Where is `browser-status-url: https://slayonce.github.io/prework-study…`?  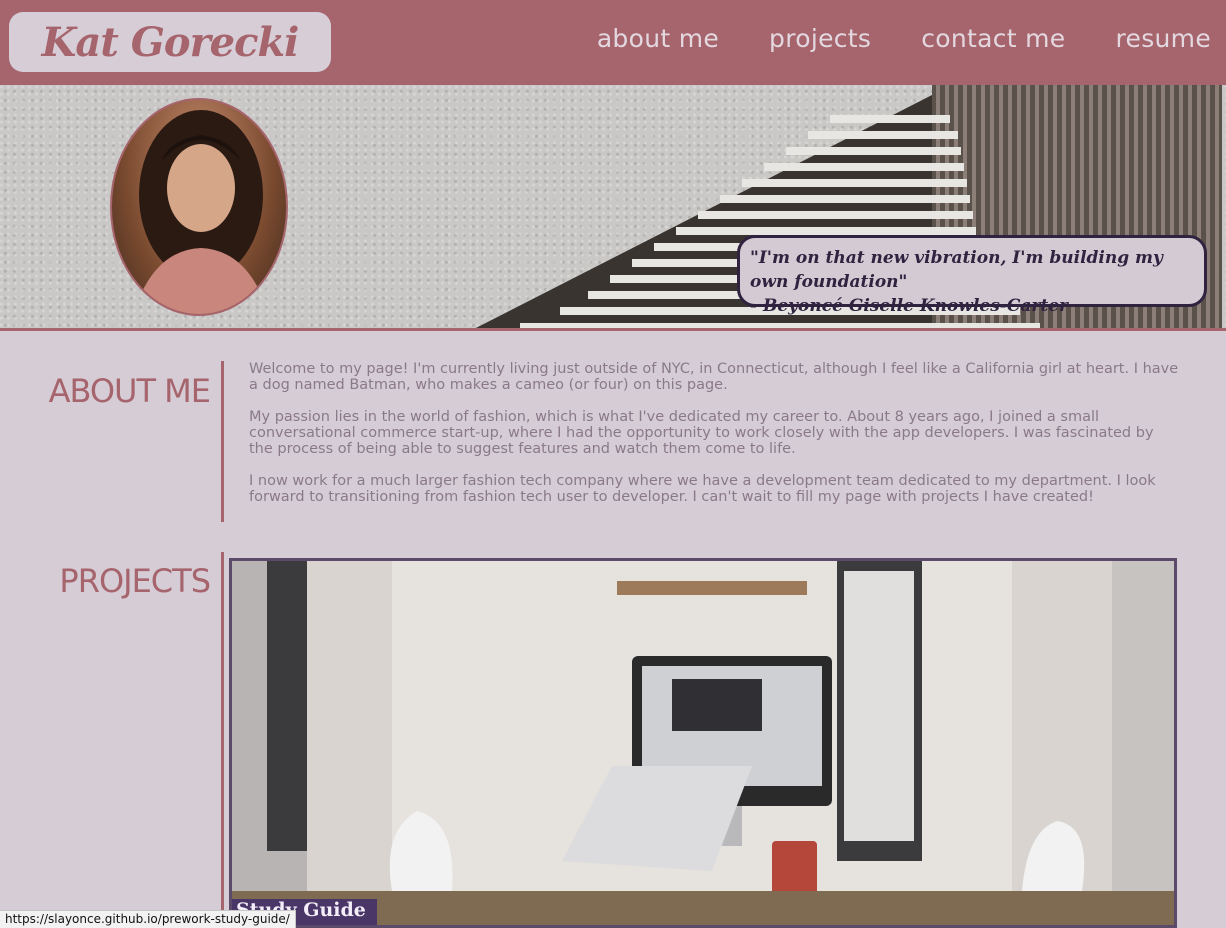
browser-status-url: https://slayonce.github.io/prework-study… is located at coordinates (148, 919).